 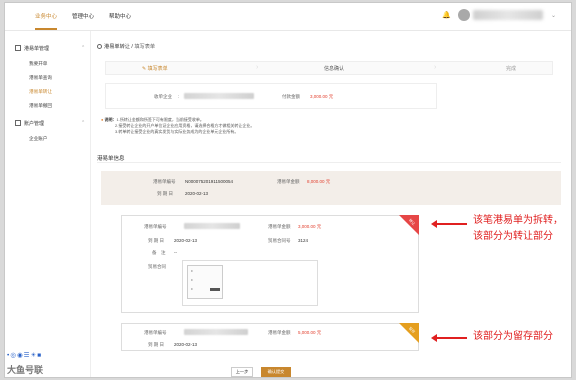 I want to click on sidebar-item-enterprise-account: 企业账户, so click(x=38, y=139).